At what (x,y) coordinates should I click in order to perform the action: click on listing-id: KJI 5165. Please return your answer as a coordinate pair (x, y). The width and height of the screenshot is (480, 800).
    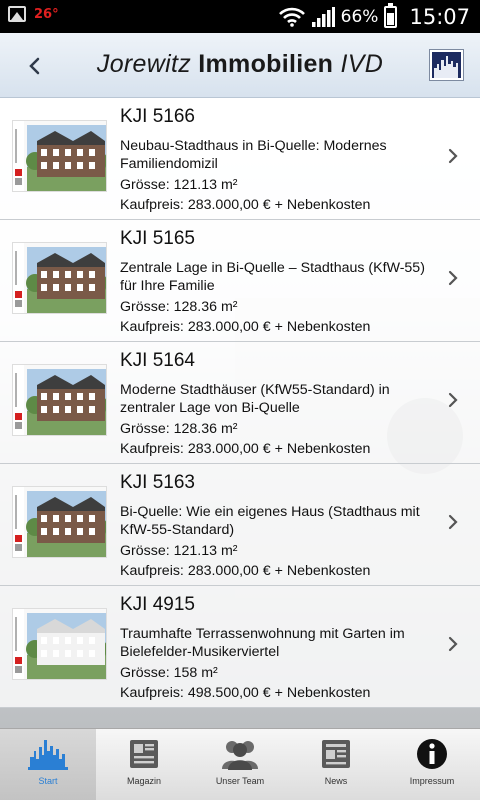
    Looking at the image, I should click on (157, 238).